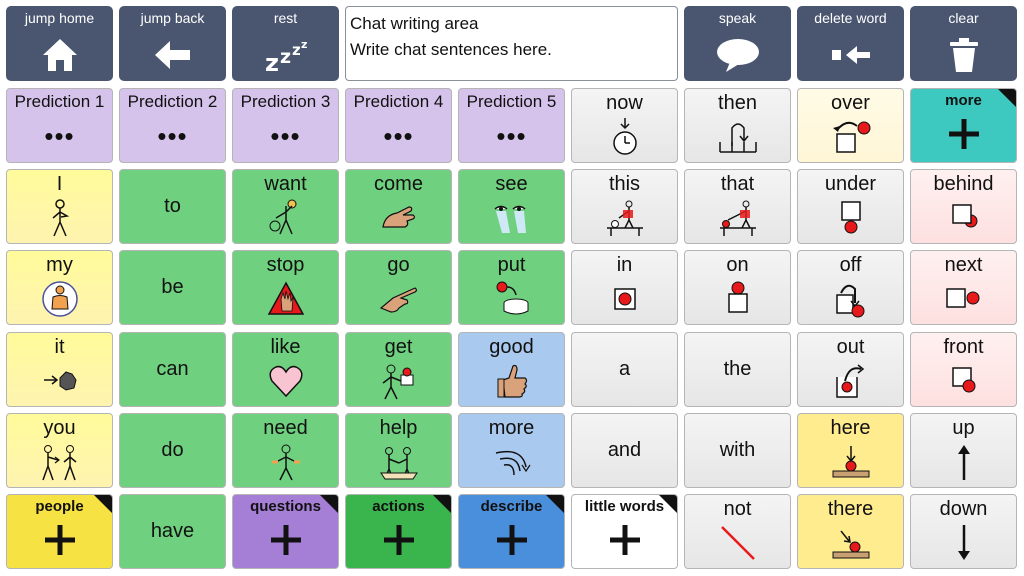 This screenshot has width=1024, height=576. I want to click on word-my-button: my, so click(59, 287).